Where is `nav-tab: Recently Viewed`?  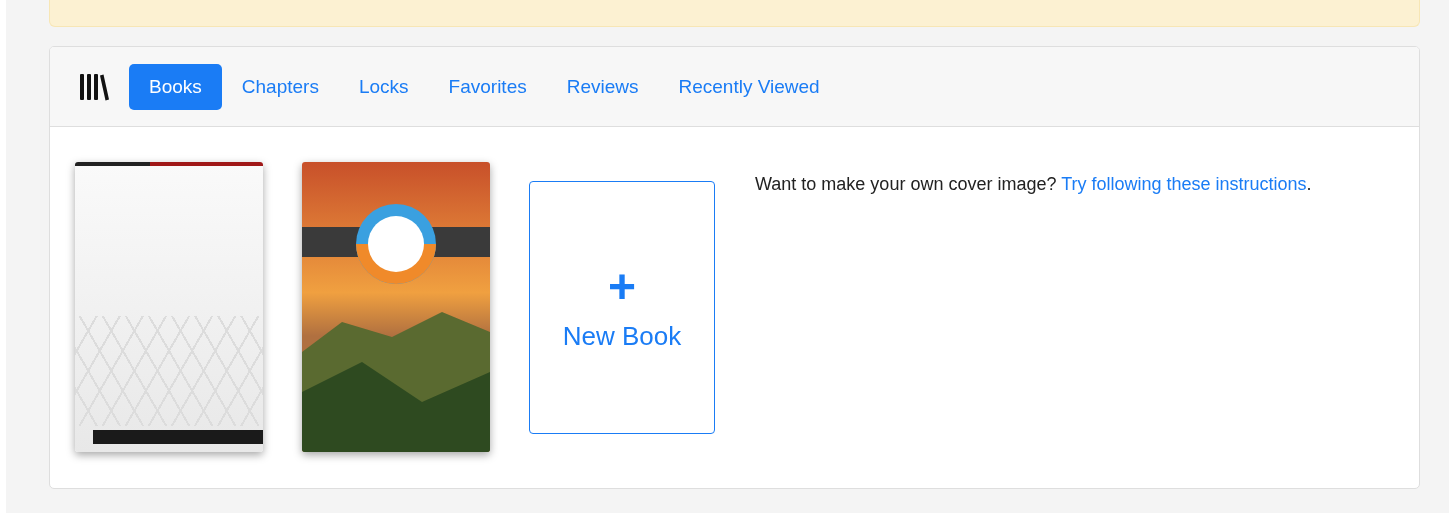
nav-tab: Recently Viewed is located at coordinates (749, 86).